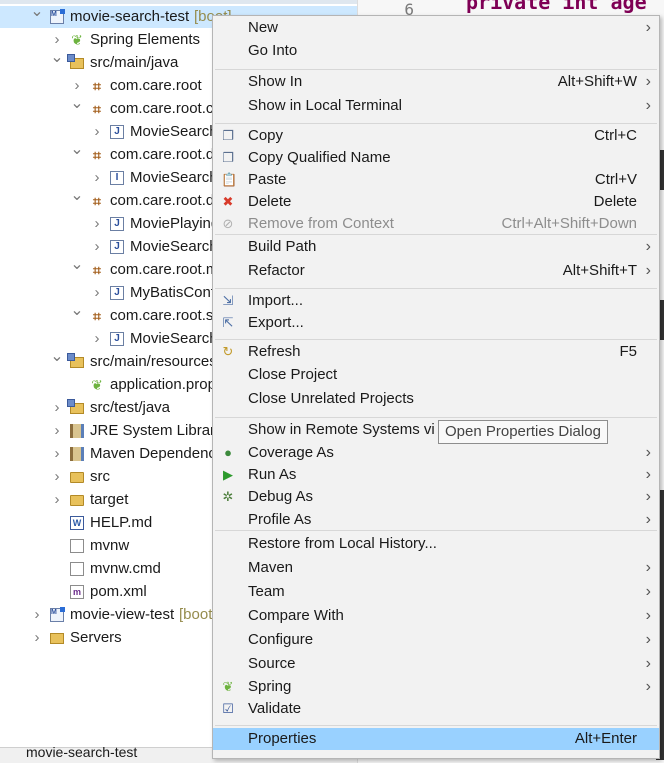 Image resolution: width=664 pixels, height=763 pixels. What do you see at coordinates (228, 300) in the screenshot?
I see `import-icon: ⇲` at bounding box center [228, 300].